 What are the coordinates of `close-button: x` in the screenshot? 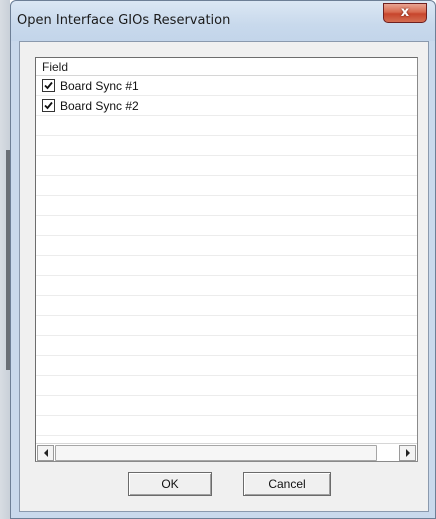 It's located at (405, 13).